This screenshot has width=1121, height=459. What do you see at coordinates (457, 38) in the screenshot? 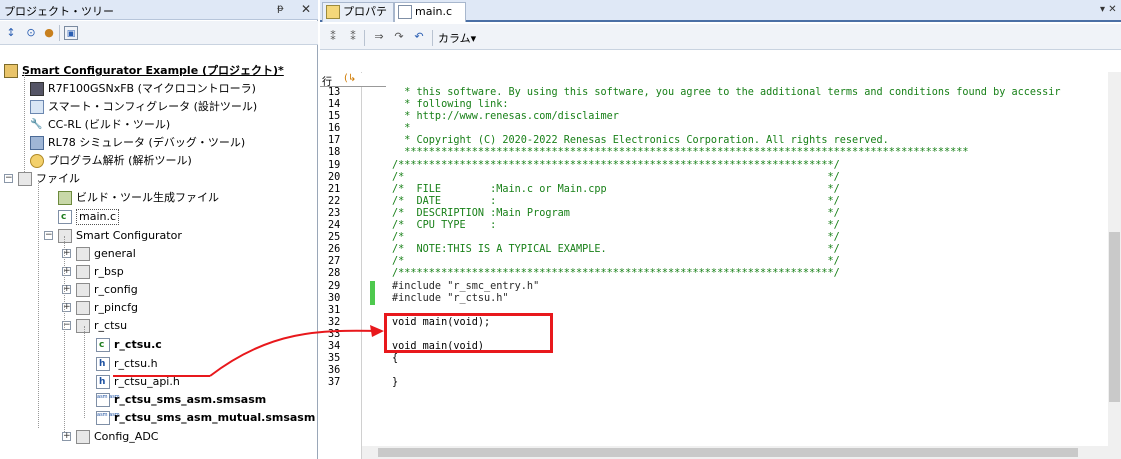
I see `column-menu: カラム▾` at bounding box center [457, 38].